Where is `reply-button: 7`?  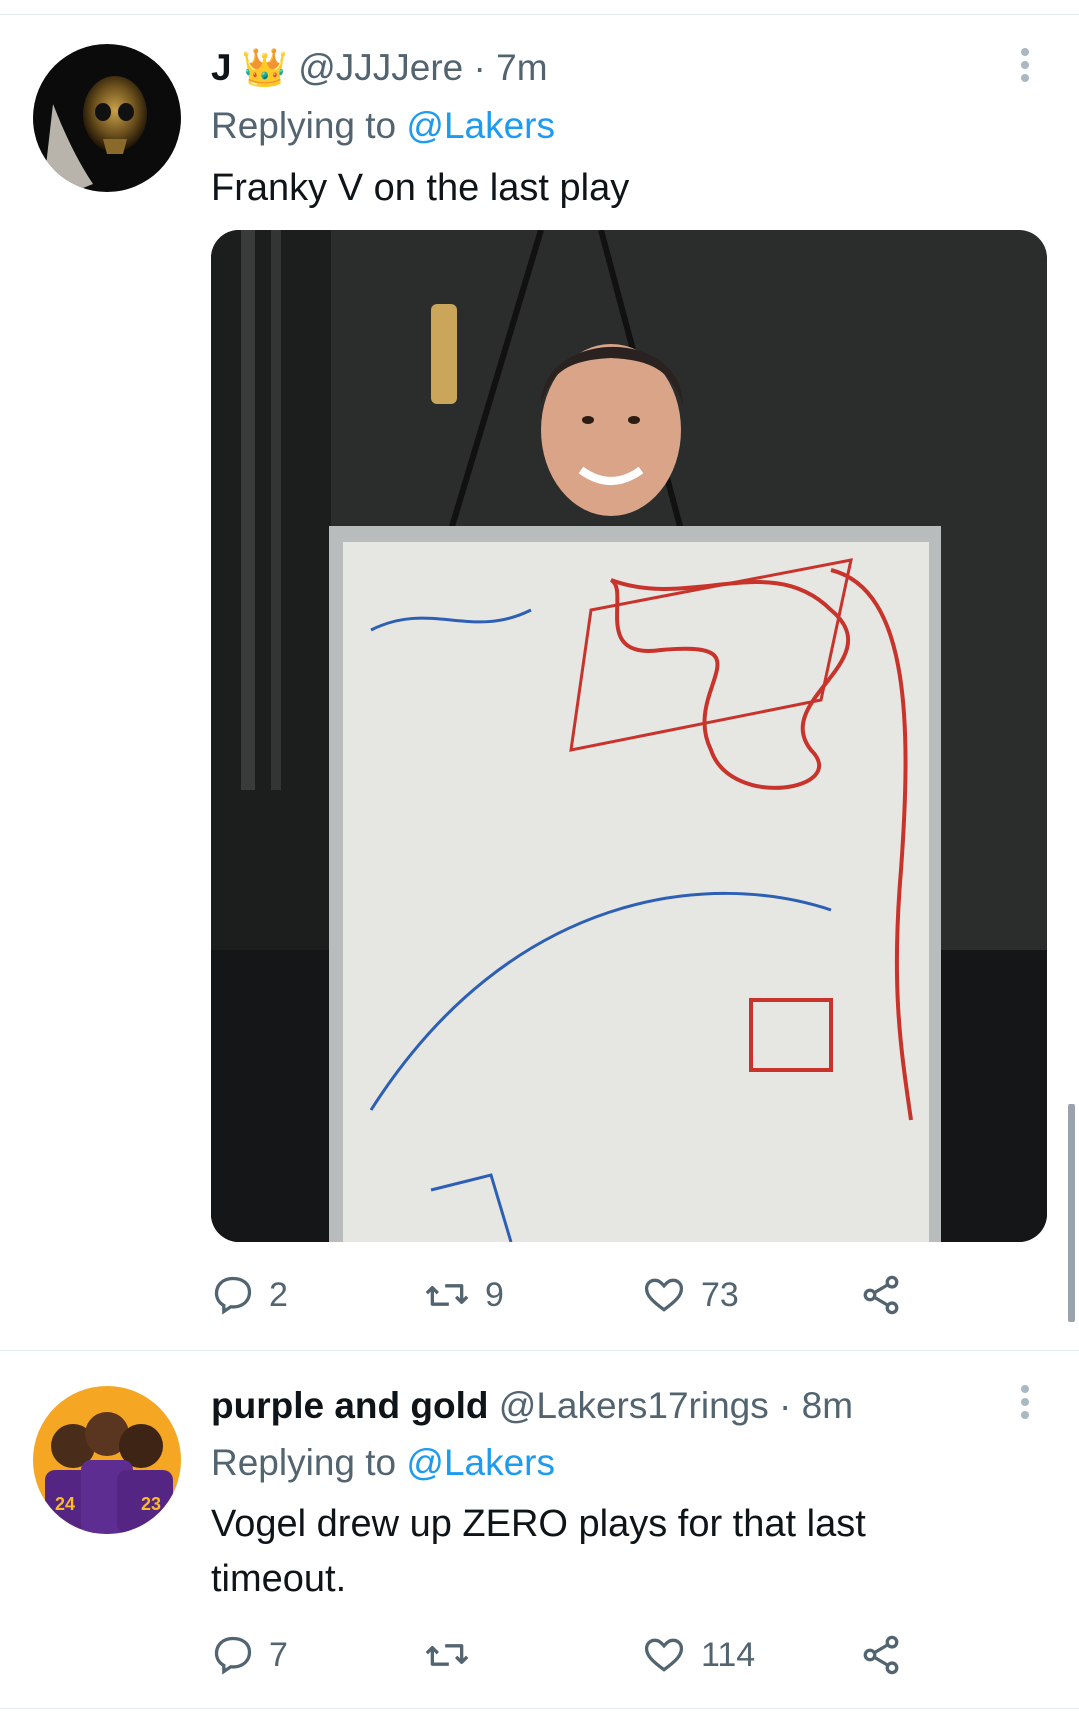
reply-button: 7 is located at coordinates (249, 1655).